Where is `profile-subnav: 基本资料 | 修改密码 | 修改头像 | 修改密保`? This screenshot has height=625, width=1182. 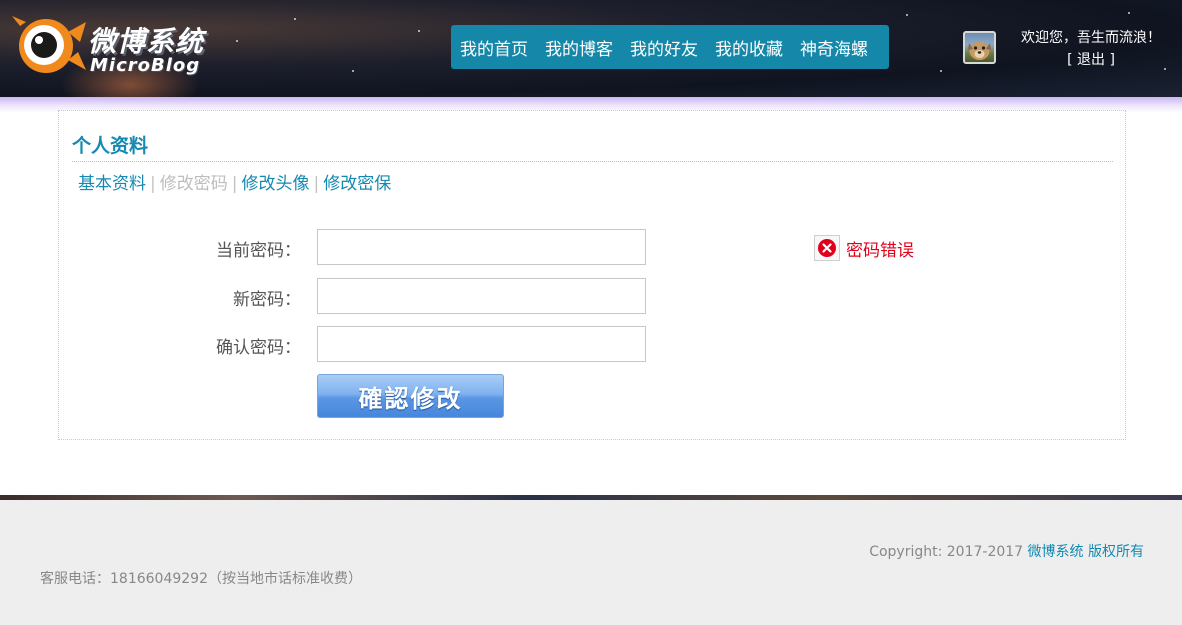 profile-subnav: 基本资料 | 修改密码 | 修改头像 | 修改密保 is located at coordinates (234, 181).